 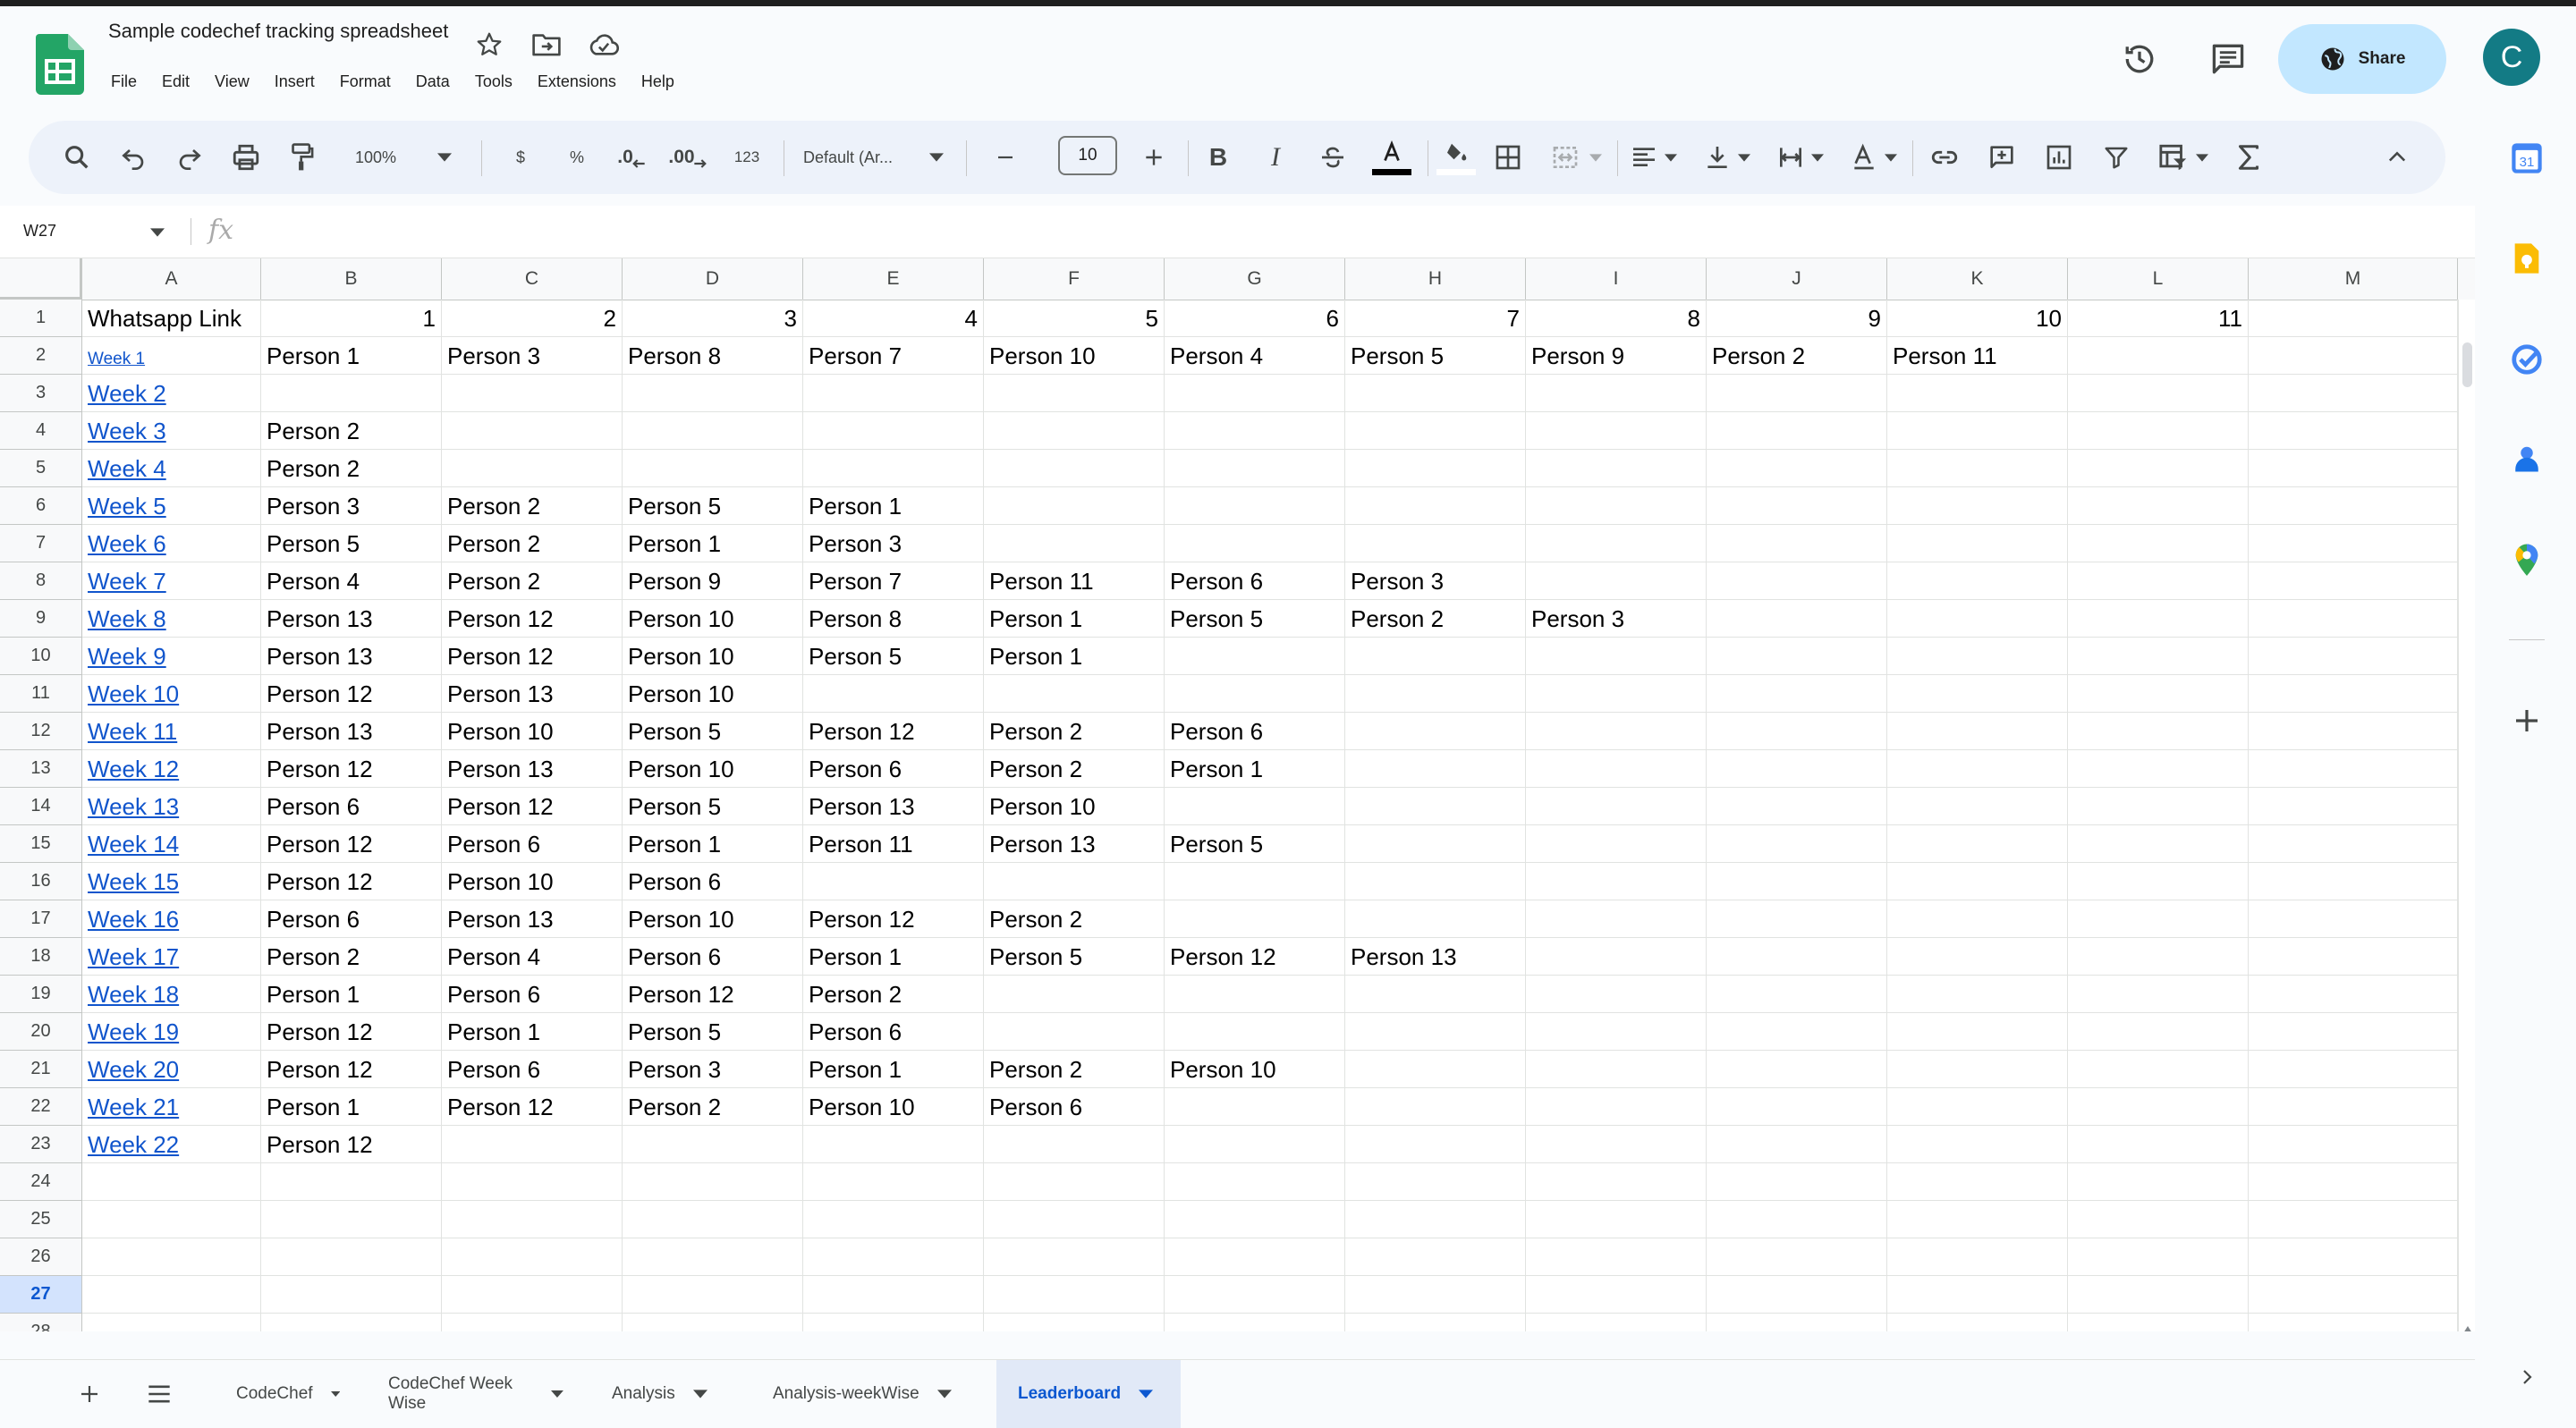 I want to click on account-avatar: C, so click(x=2511, y=57).